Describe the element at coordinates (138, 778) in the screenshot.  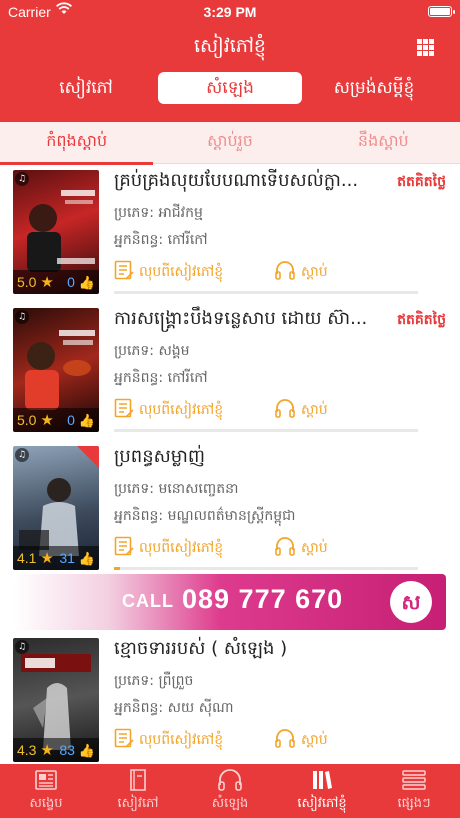
I see `book-icon` at that location.